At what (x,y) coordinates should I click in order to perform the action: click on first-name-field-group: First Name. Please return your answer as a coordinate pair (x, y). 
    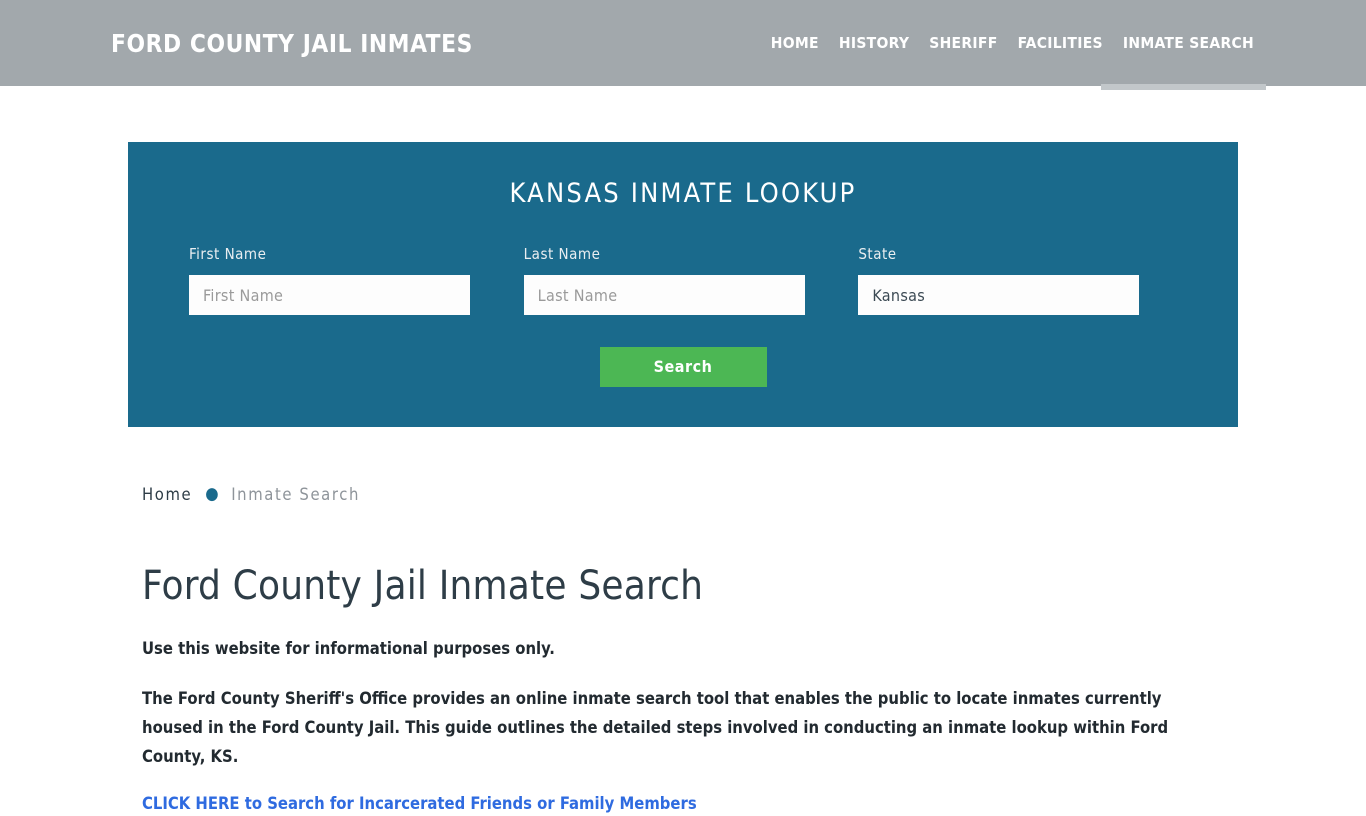
    Looking at the image, I should click on (356, 280).